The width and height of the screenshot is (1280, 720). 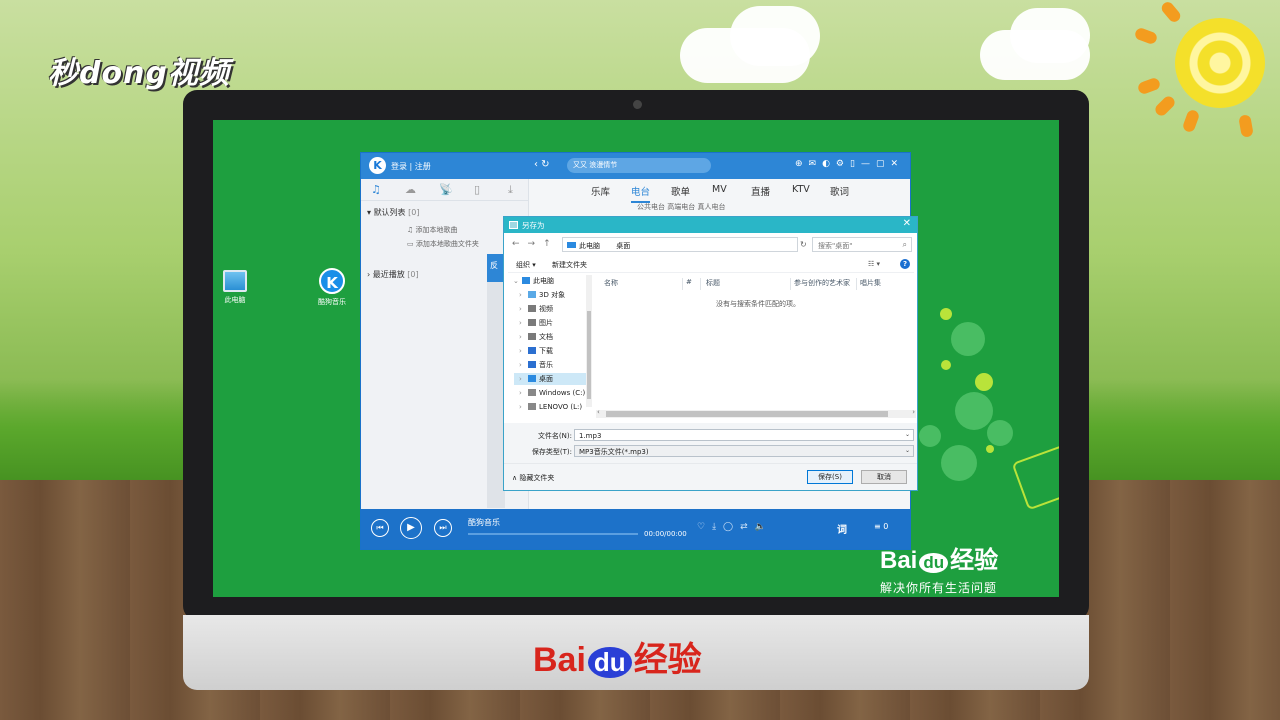 I want to click on deco-card, so click(x=1035, y=475).